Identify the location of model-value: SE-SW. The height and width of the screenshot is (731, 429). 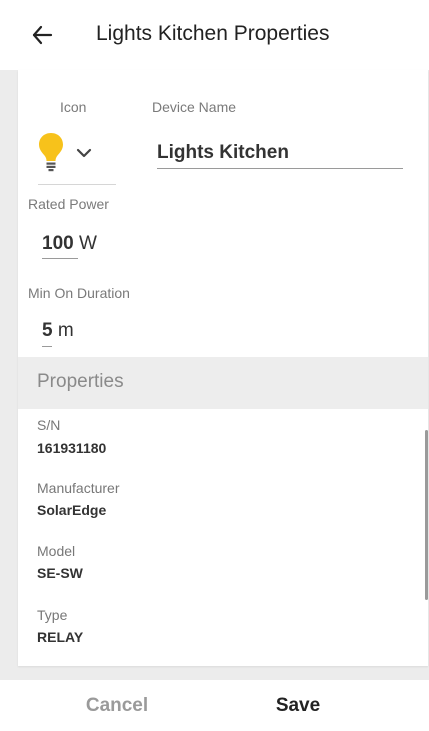
(60, 573).